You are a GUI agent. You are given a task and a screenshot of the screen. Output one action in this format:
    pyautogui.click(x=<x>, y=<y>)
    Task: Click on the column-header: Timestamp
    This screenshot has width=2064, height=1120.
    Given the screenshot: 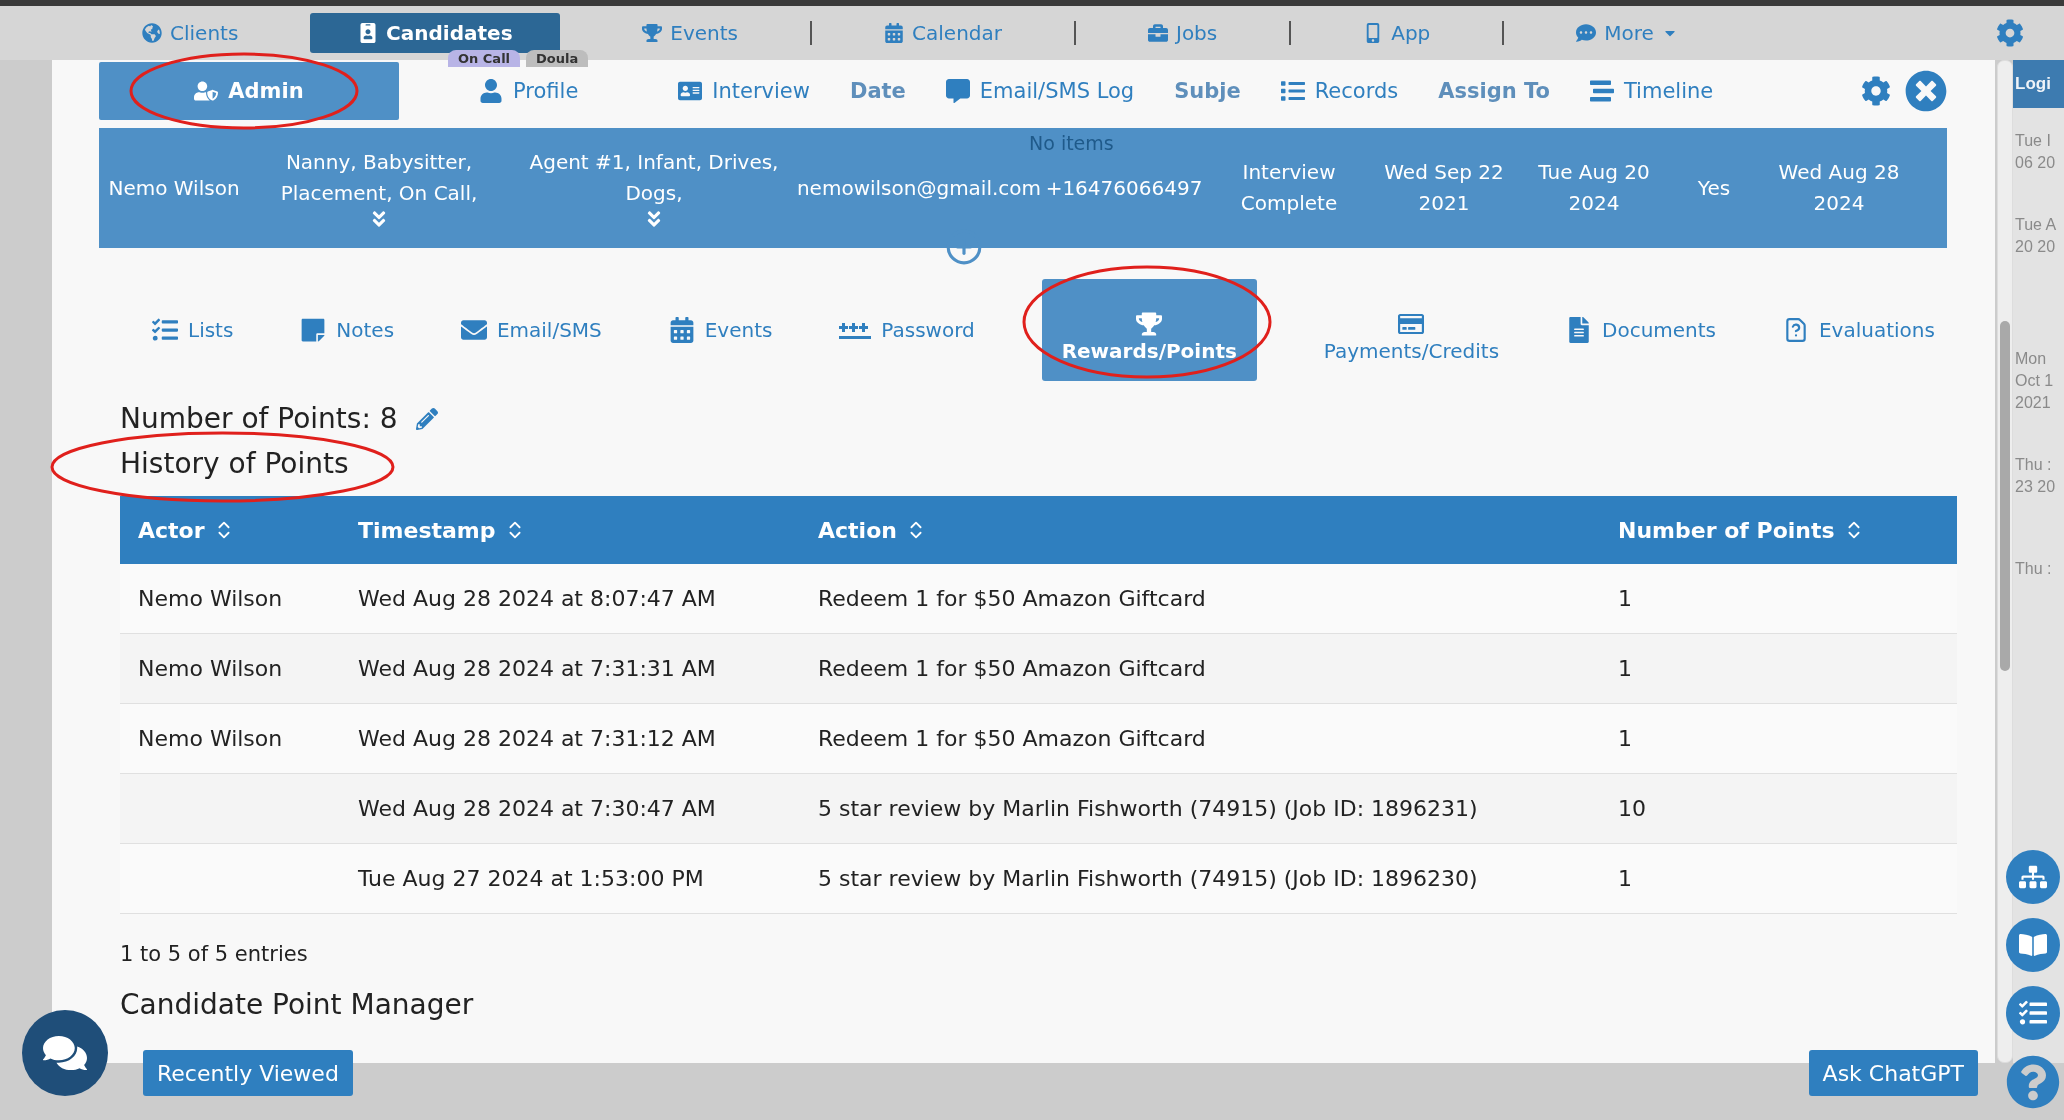 What is the action you would take?
    pyautogui.click(x=427, y=530)
    